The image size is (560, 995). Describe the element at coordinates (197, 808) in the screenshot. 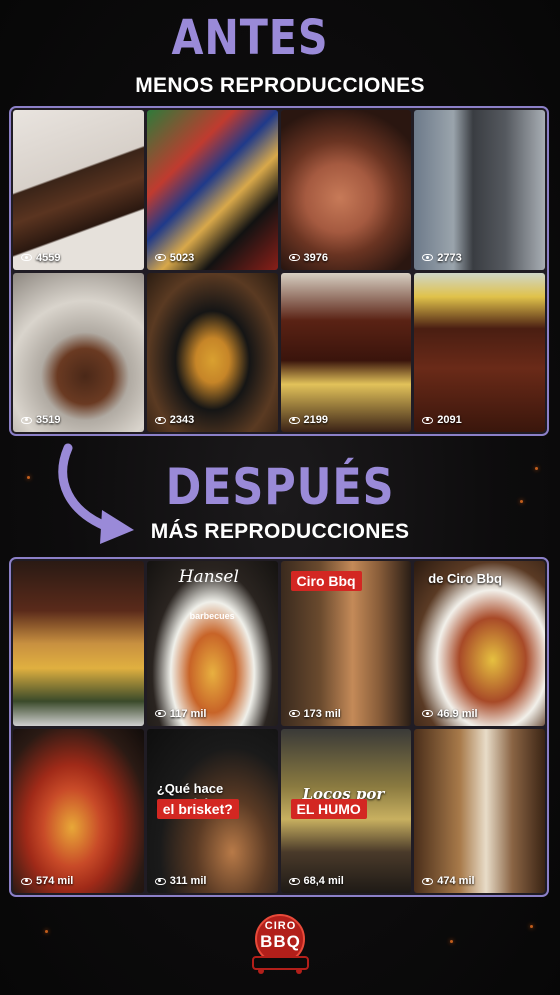

I see `overlay-red-label: el brisket?` at that location.